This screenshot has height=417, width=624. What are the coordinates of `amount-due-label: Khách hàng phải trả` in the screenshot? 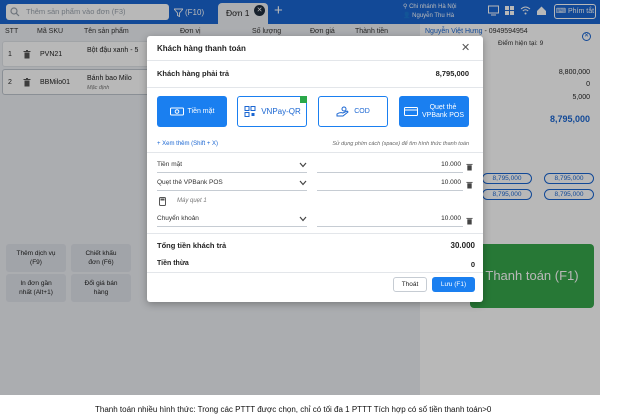 It's located at (193, 73).